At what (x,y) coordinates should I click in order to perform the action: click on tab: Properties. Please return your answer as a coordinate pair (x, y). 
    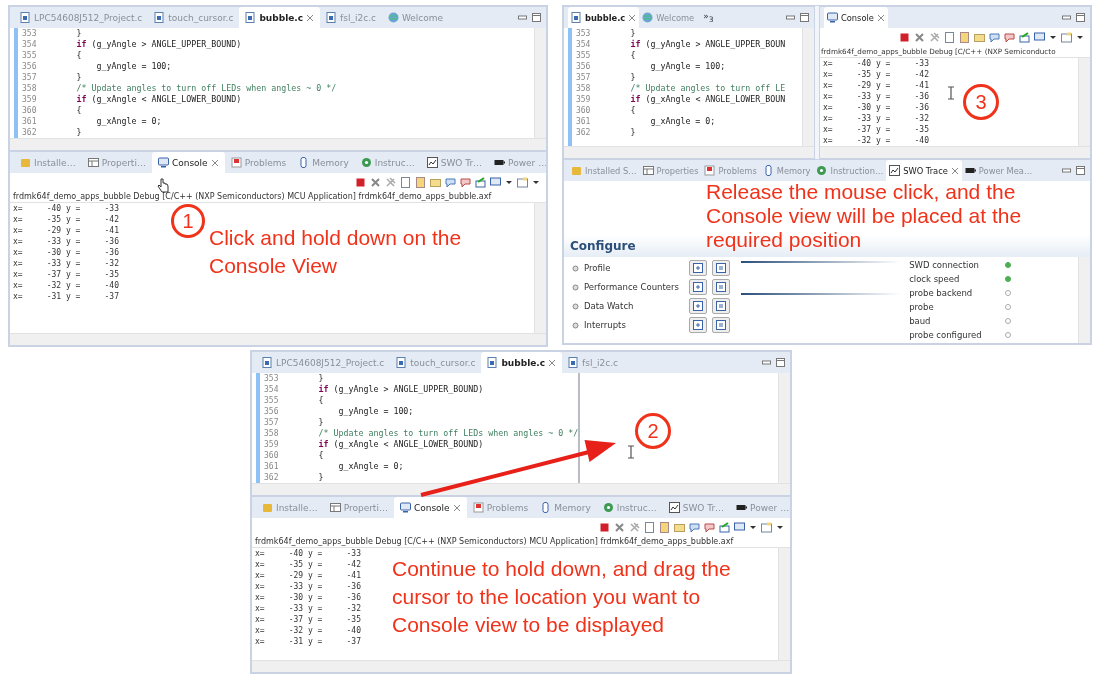
    Looking at the image, I should click on (670, 170).